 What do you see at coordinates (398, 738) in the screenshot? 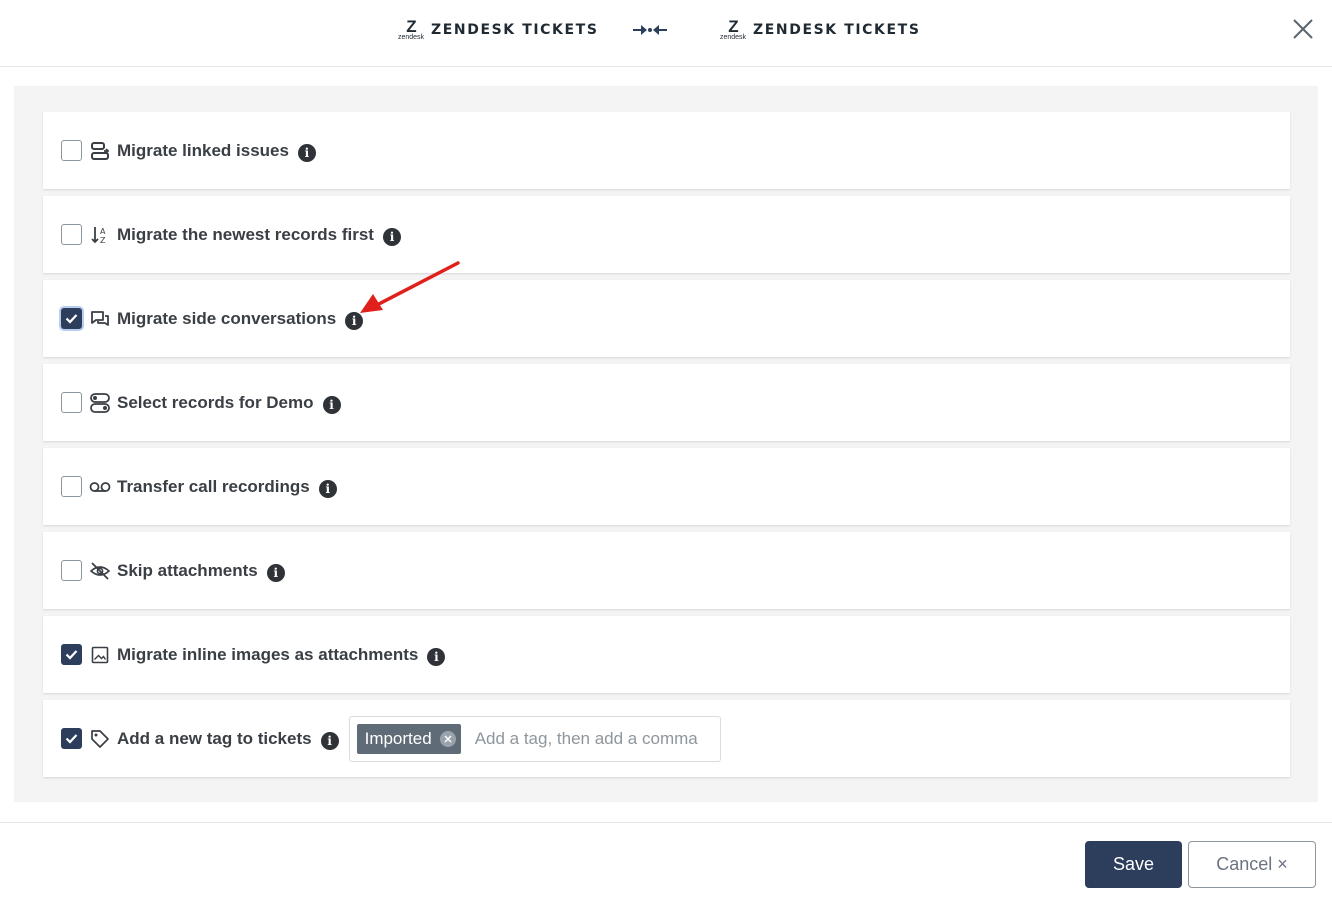
I see `tag-chip-label: Imported` at bounding box center [398, 738].